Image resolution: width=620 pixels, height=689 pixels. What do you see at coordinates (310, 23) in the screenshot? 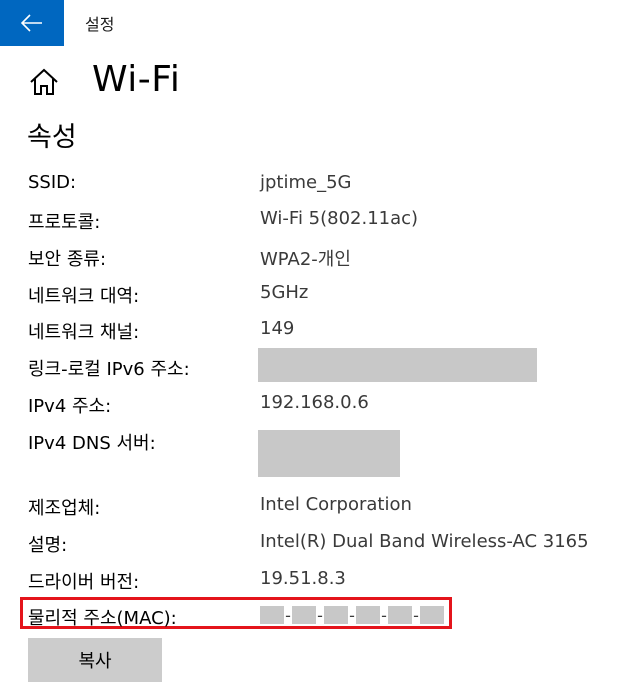
I see `title-bar: 설정` at bounding box center [310, 23].